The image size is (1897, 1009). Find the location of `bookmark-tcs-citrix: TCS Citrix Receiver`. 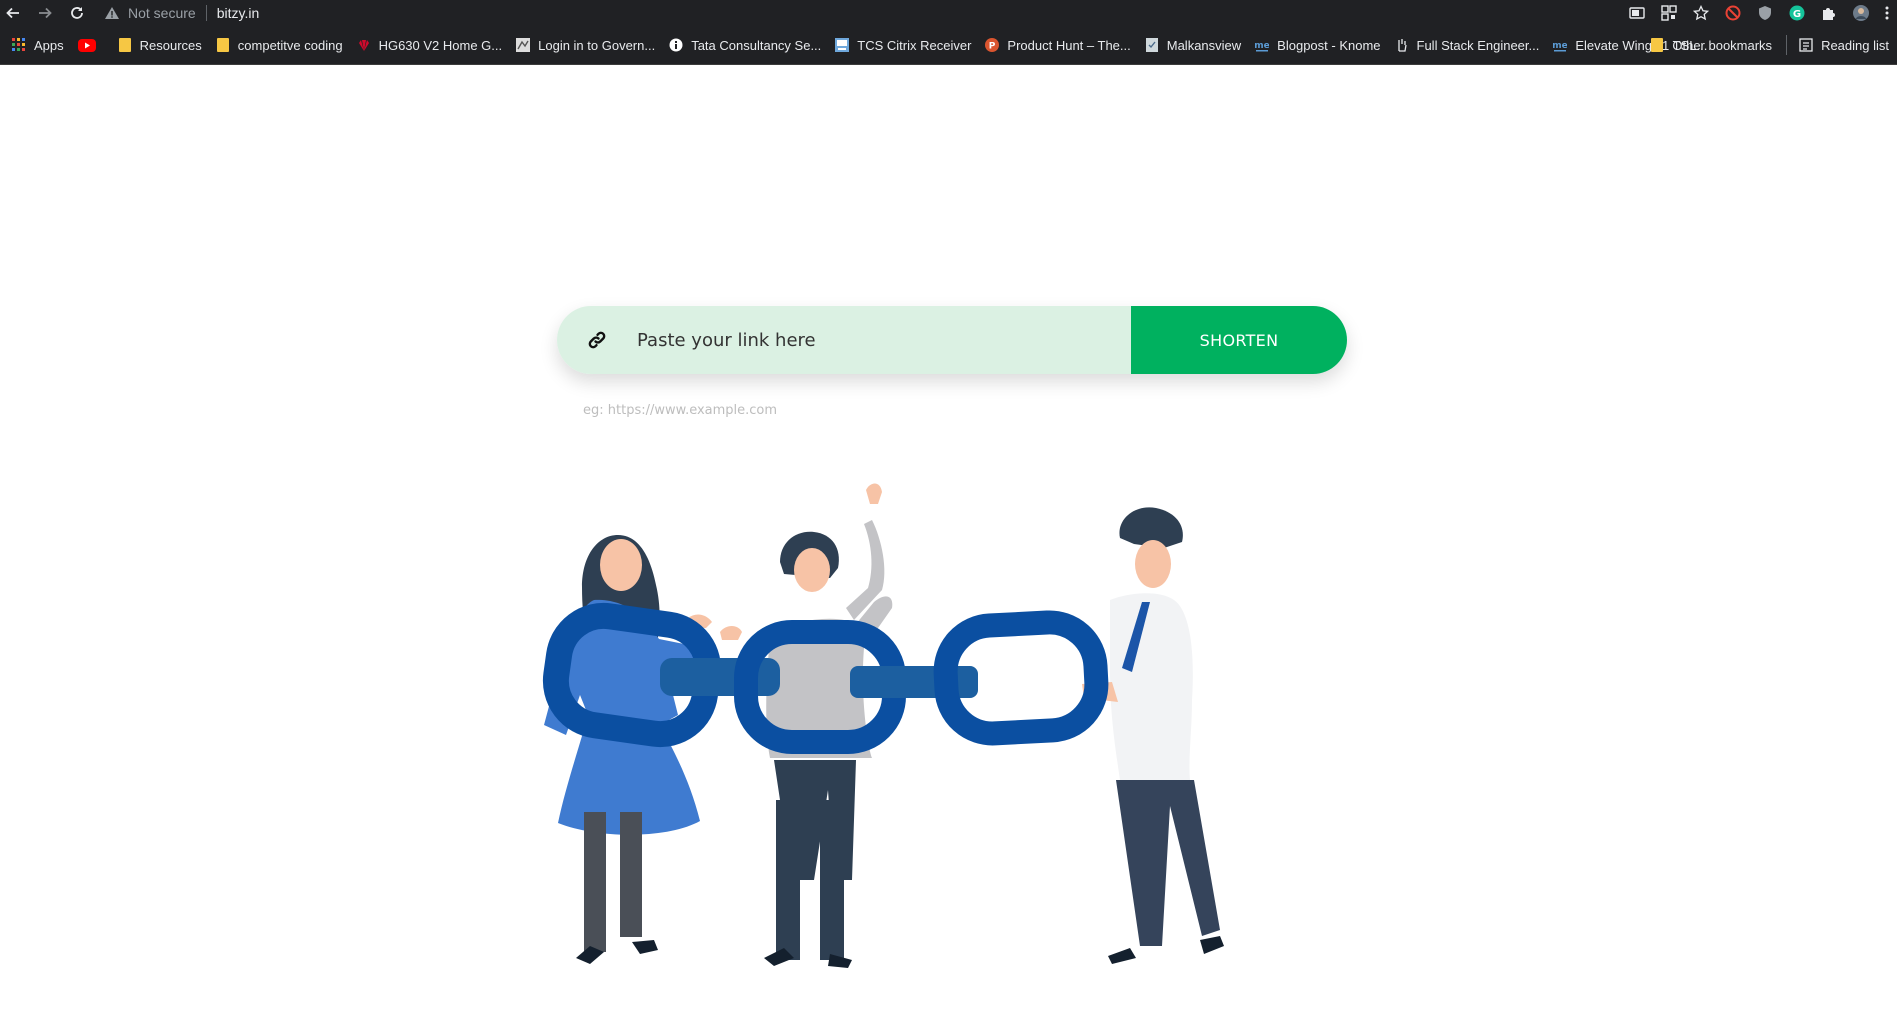

bookmark-tcs-citrix: TCS Citrix Receiver is located at coordinates (904, 45).